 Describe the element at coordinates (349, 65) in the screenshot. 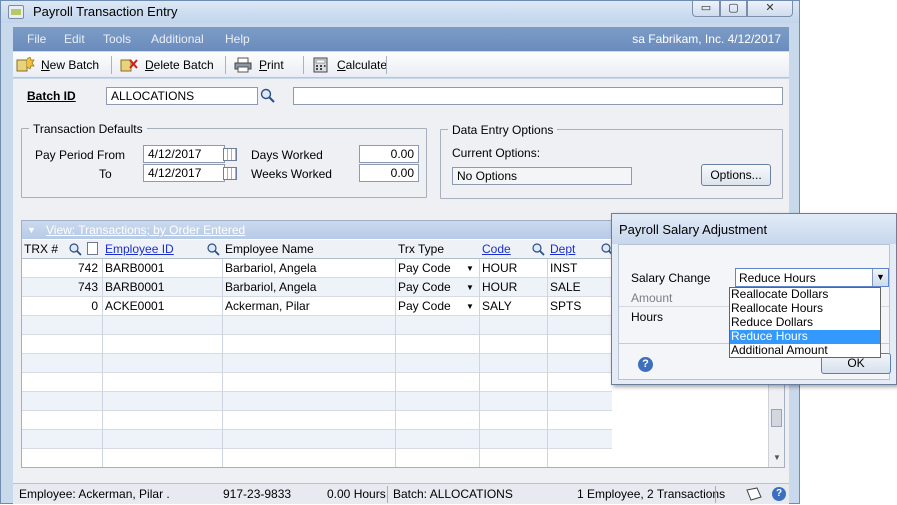

I see `calculate-button: Calculate` at that location.